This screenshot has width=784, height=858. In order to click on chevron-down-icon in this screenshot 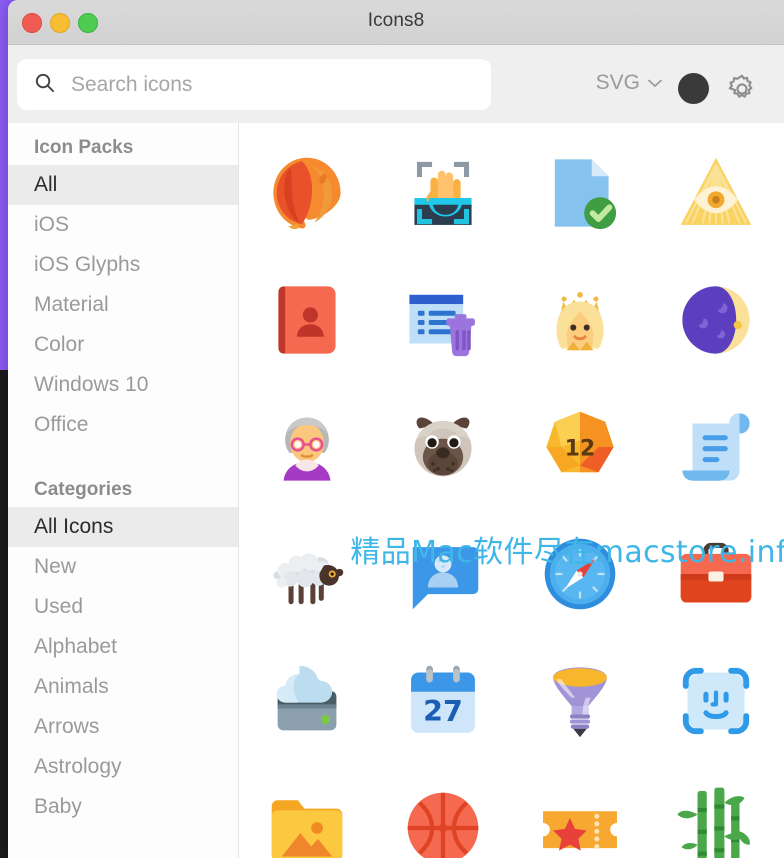, I will do `click(655, 83)`.